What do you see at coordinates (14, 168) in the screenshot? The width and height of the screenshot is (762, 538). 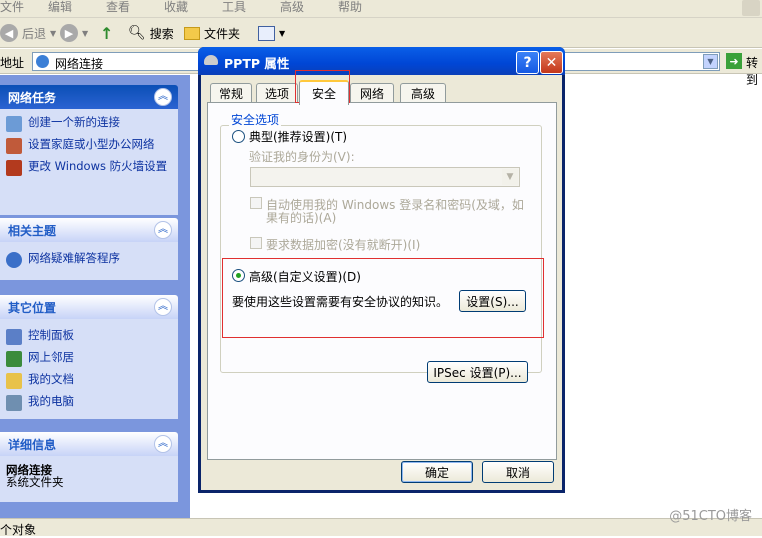 I see `firewall-icon` at bounding box center [14, 168].